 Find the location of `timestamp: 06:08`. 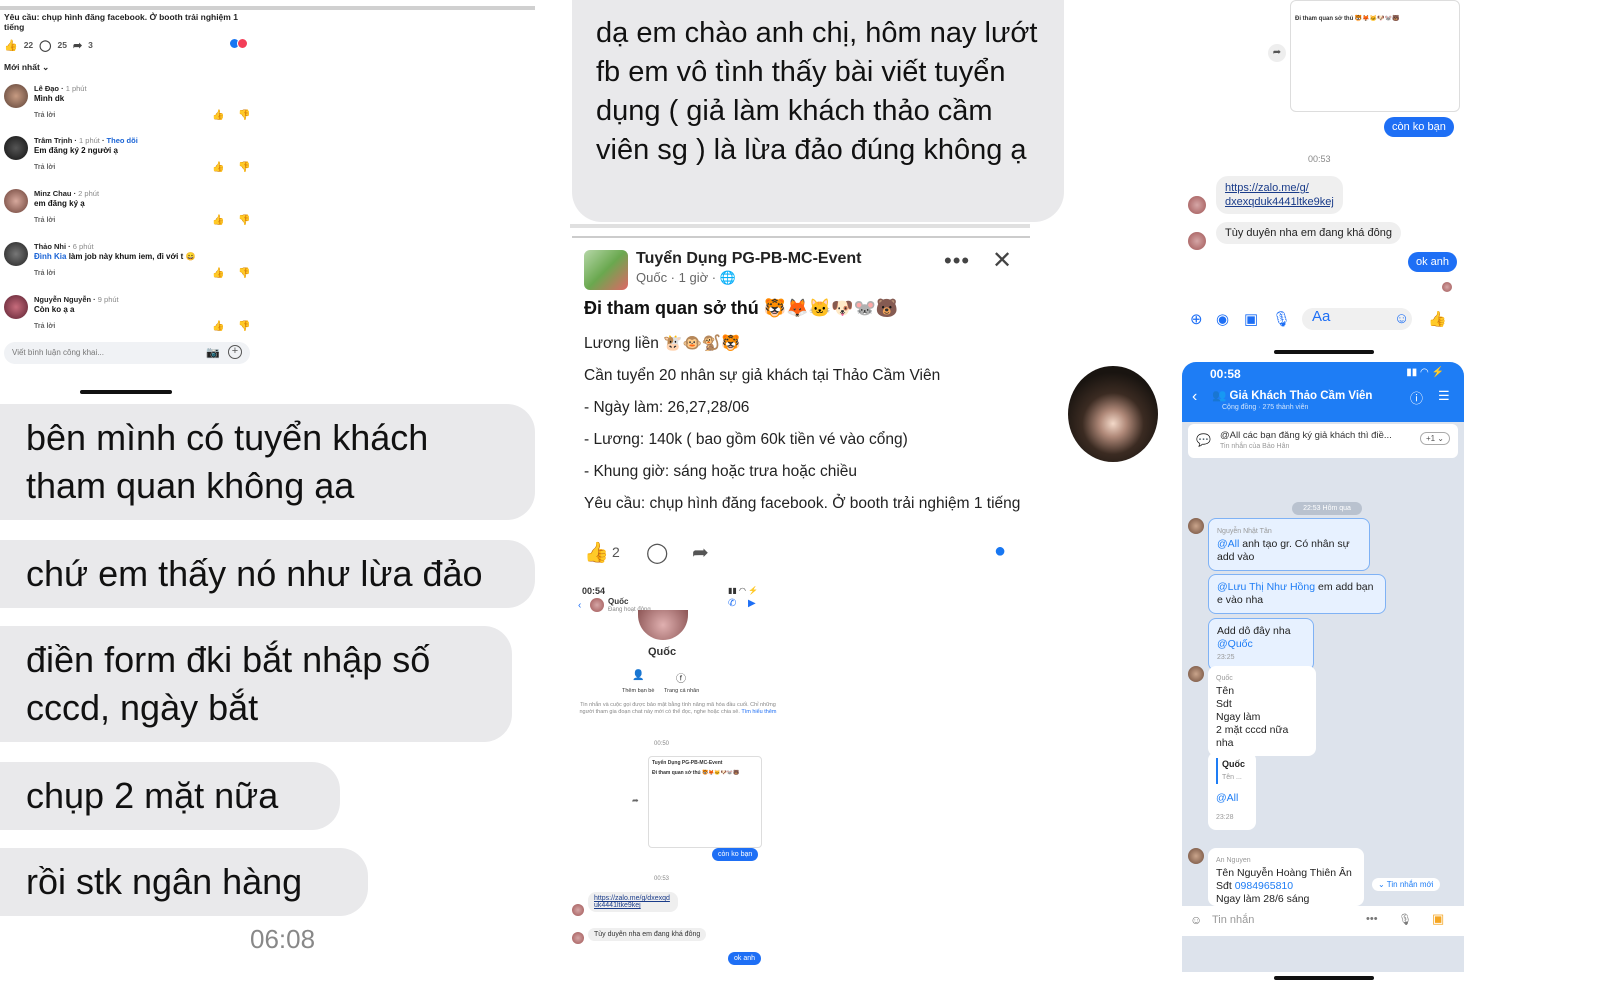

timestamp: 06:08 is located at coordinates (283, 939).